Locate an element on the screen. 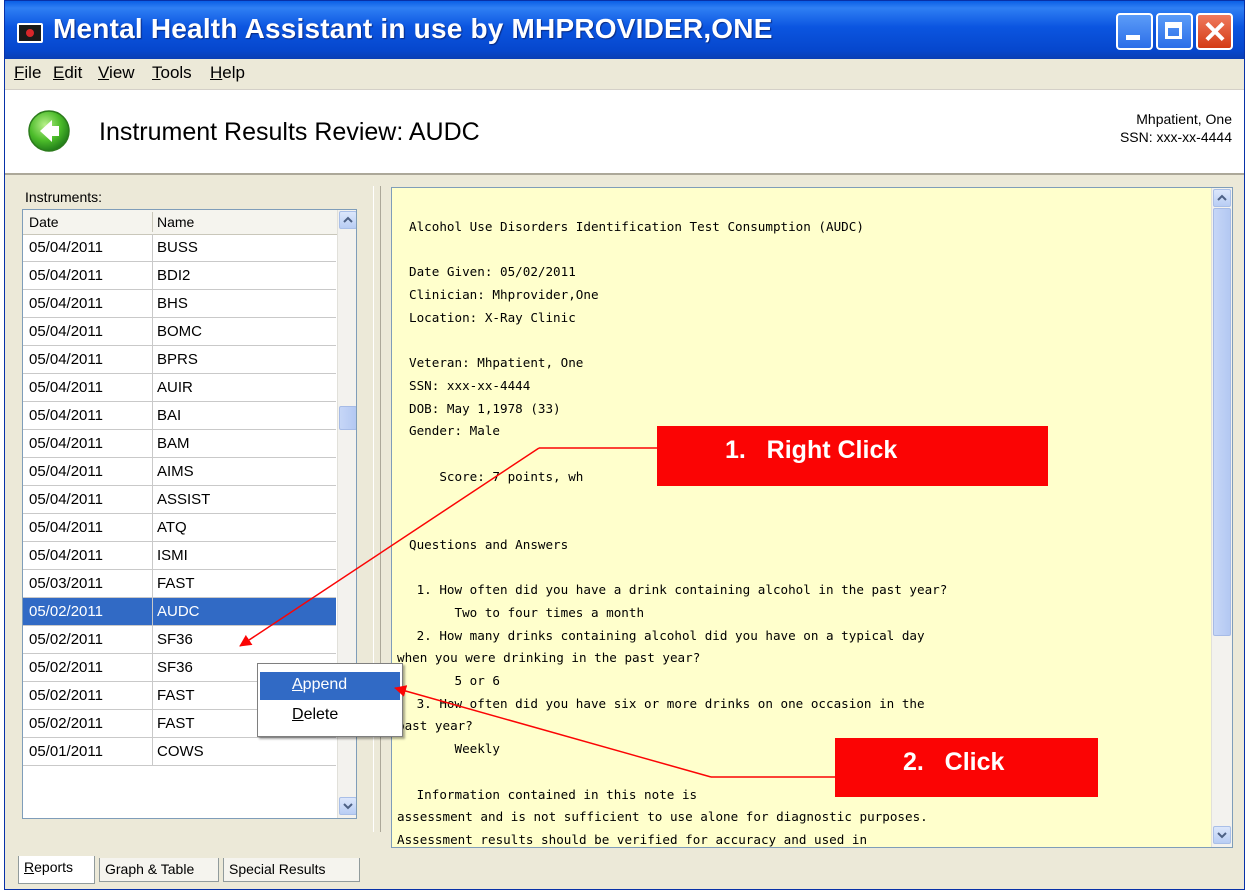  arrow-to-audc-row-head is located at coordinates (389, 547).